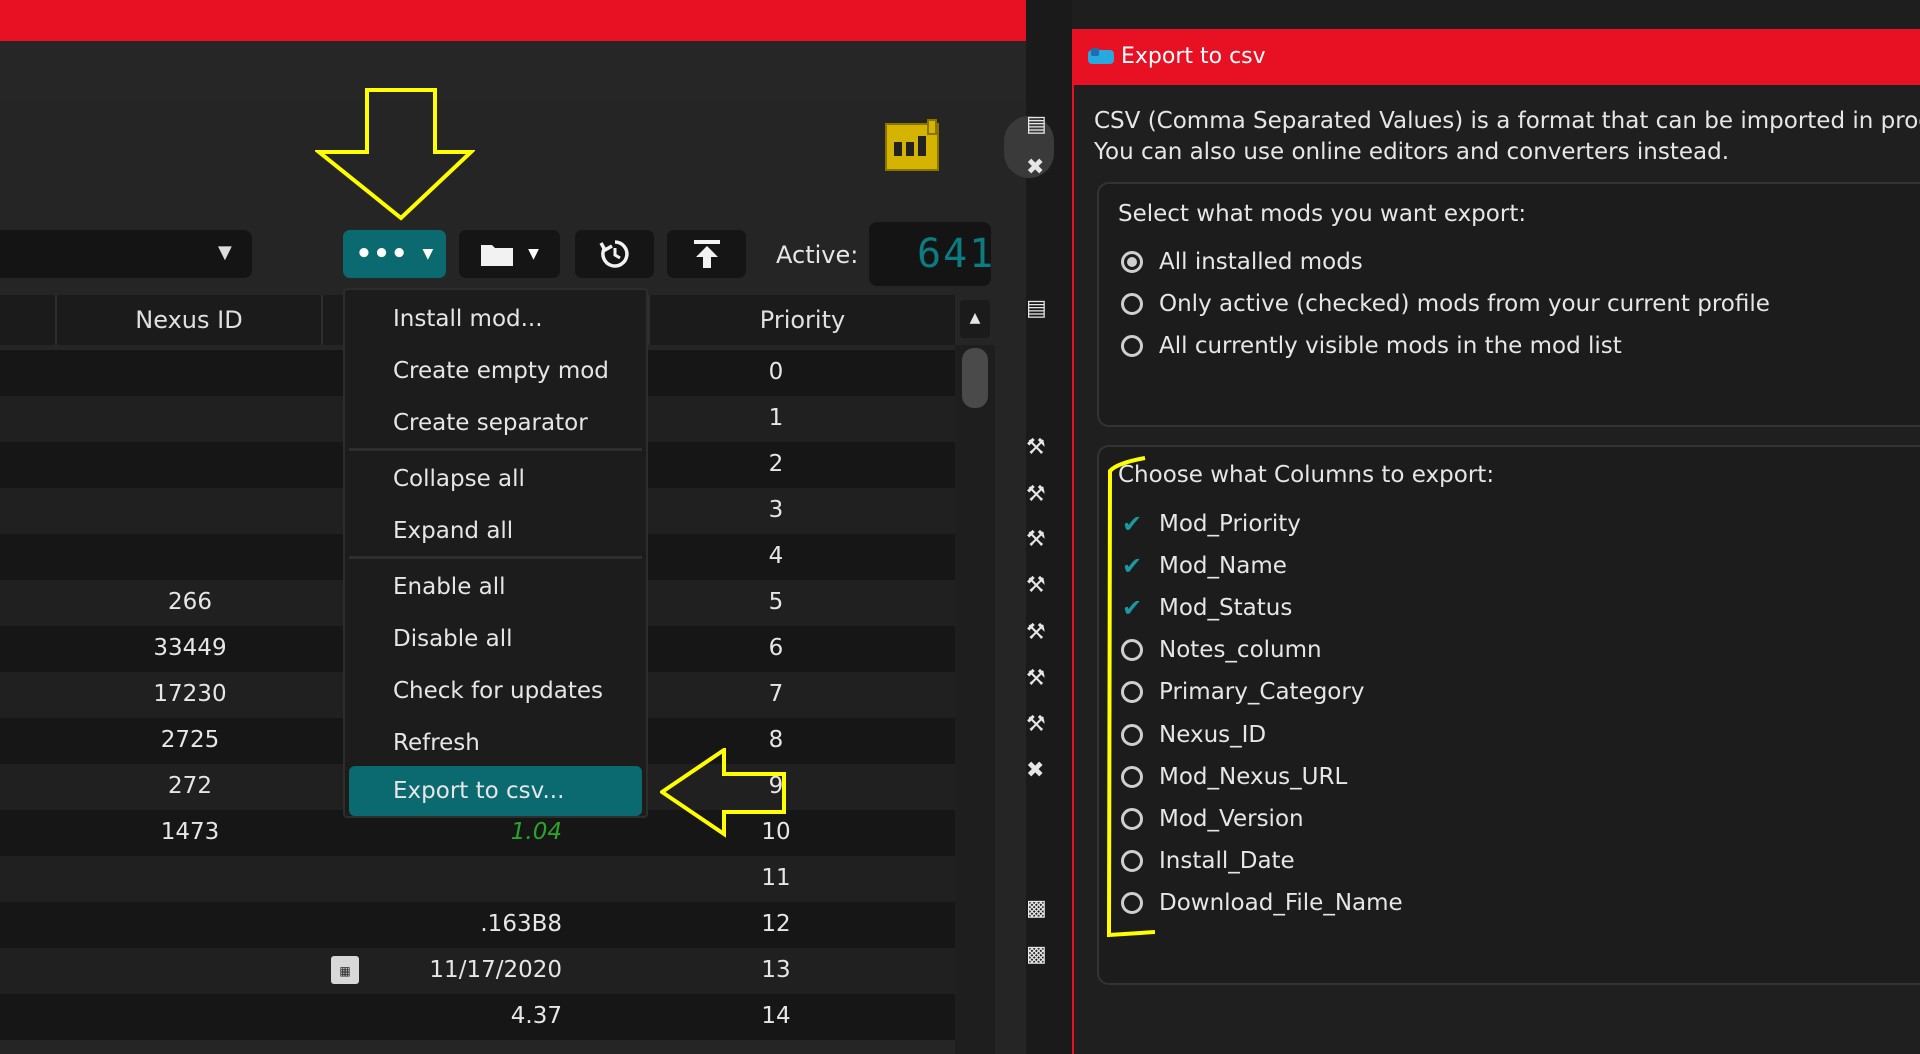 The width and height of the screenshot is (1920, 1054). What do you see at coordinates (1193, 56) in the screenshot?
I see `dialog-title: Export to csv` at bounding box center [1193, 56].